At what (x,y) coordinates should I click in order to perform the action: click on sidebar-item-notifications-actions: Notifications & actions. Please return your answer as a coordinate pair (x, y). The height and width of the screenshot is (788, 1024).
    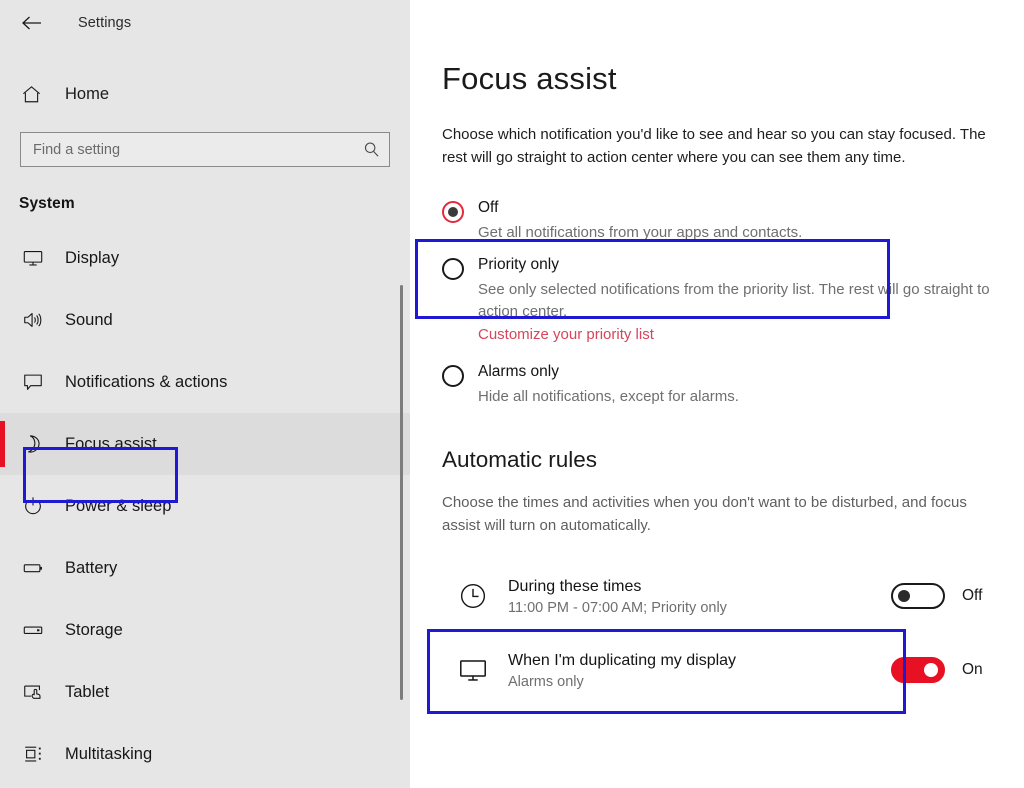
    Looking at the image, I should click on (205, 382).